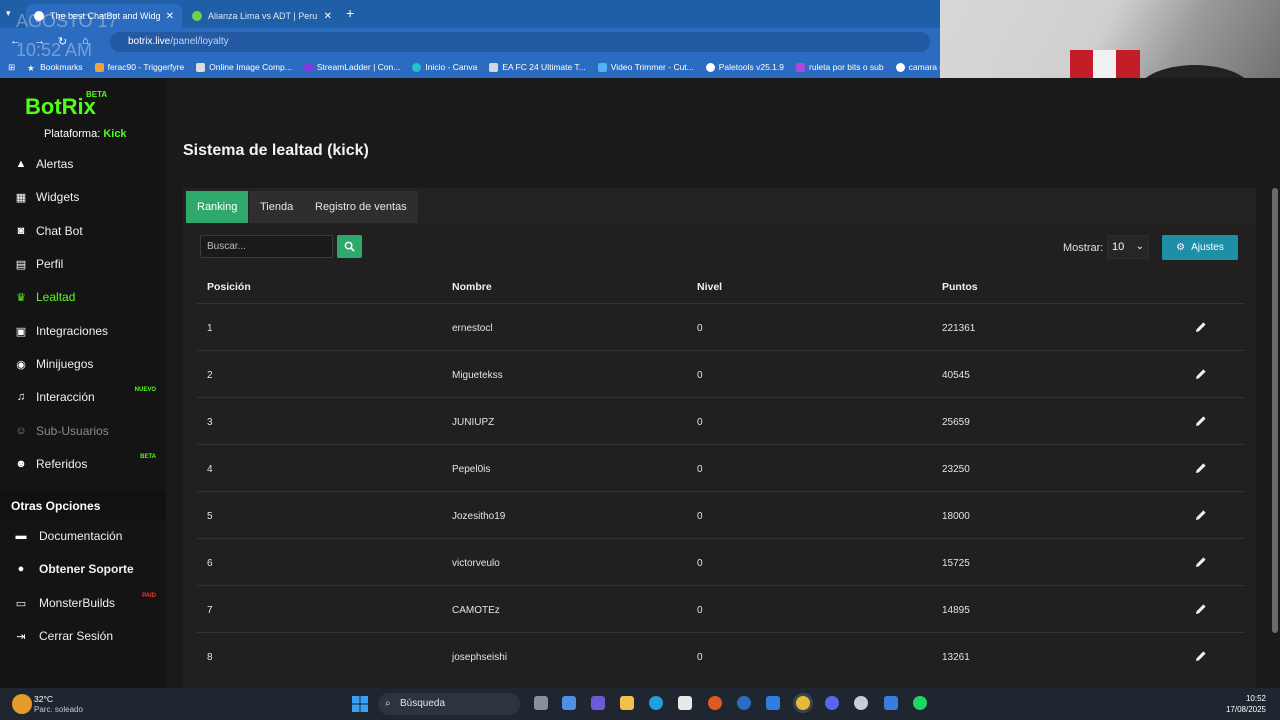  I want to click on sidebar-item-referidos: ☻ Referidos BETA, so click(83, 464).